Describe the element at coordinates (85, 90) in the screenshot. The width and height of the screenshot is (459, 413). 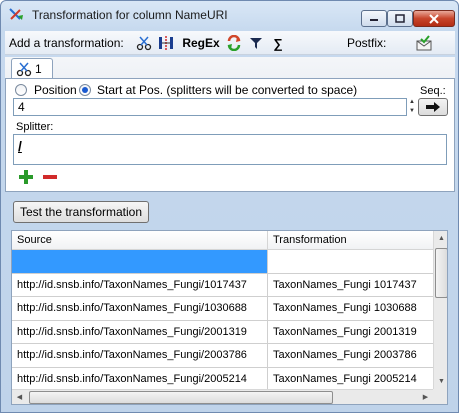
I see `start-at-pos-radio` at that location.